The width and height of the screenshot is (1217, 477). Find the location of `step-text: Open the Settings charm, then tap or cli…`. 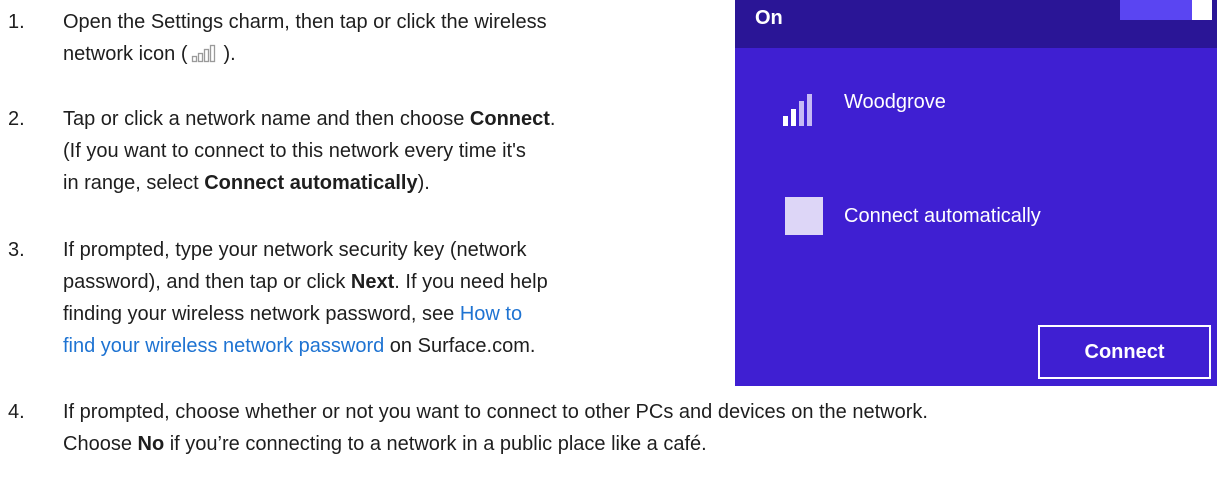

step-text: Open the Settings charm, then tap or cli… is located at coordinates (305, 39).